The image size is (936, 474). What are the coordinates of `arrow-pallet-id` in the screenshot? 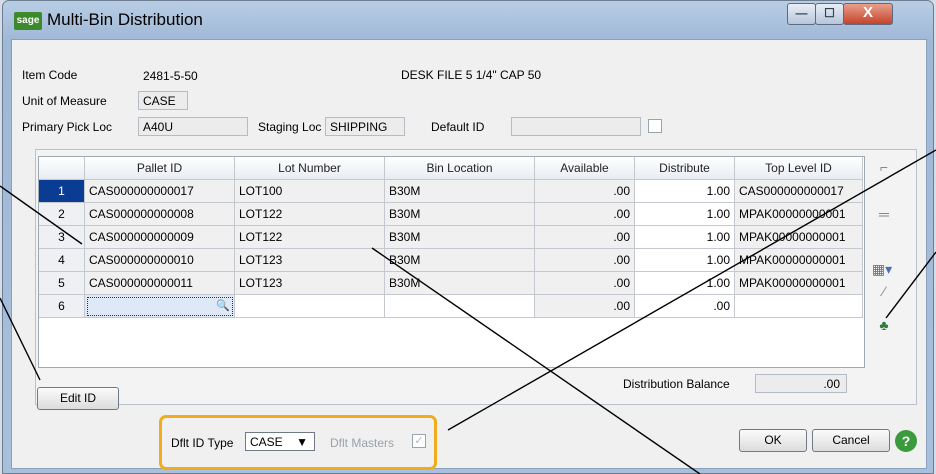 It's located at (41, 215).